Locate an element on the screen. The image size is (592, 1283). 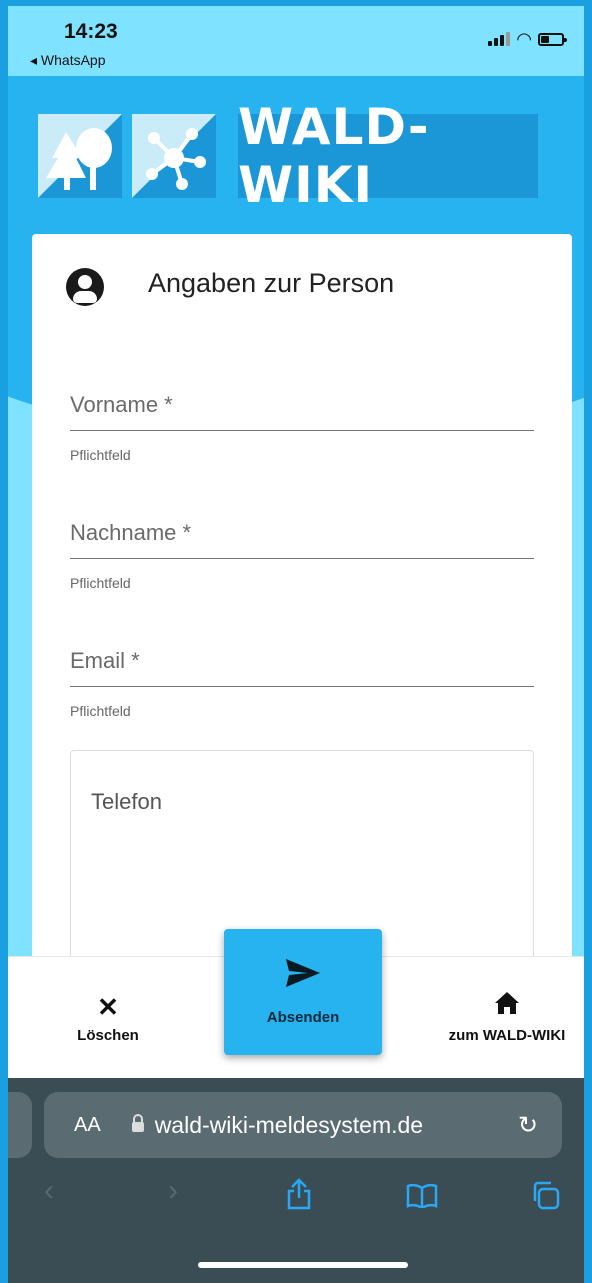
first-name-field: Vorname * Pflichtfeld is located at coordinates (302, 427).